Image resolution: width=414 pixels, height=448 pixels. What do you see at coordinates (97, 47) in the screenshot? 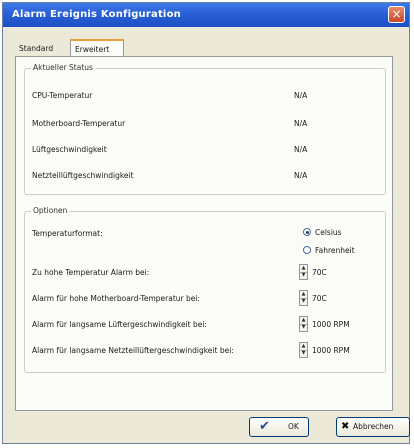
I see `tab-erweitert: Erweitert` at bounding box center [97, 47].